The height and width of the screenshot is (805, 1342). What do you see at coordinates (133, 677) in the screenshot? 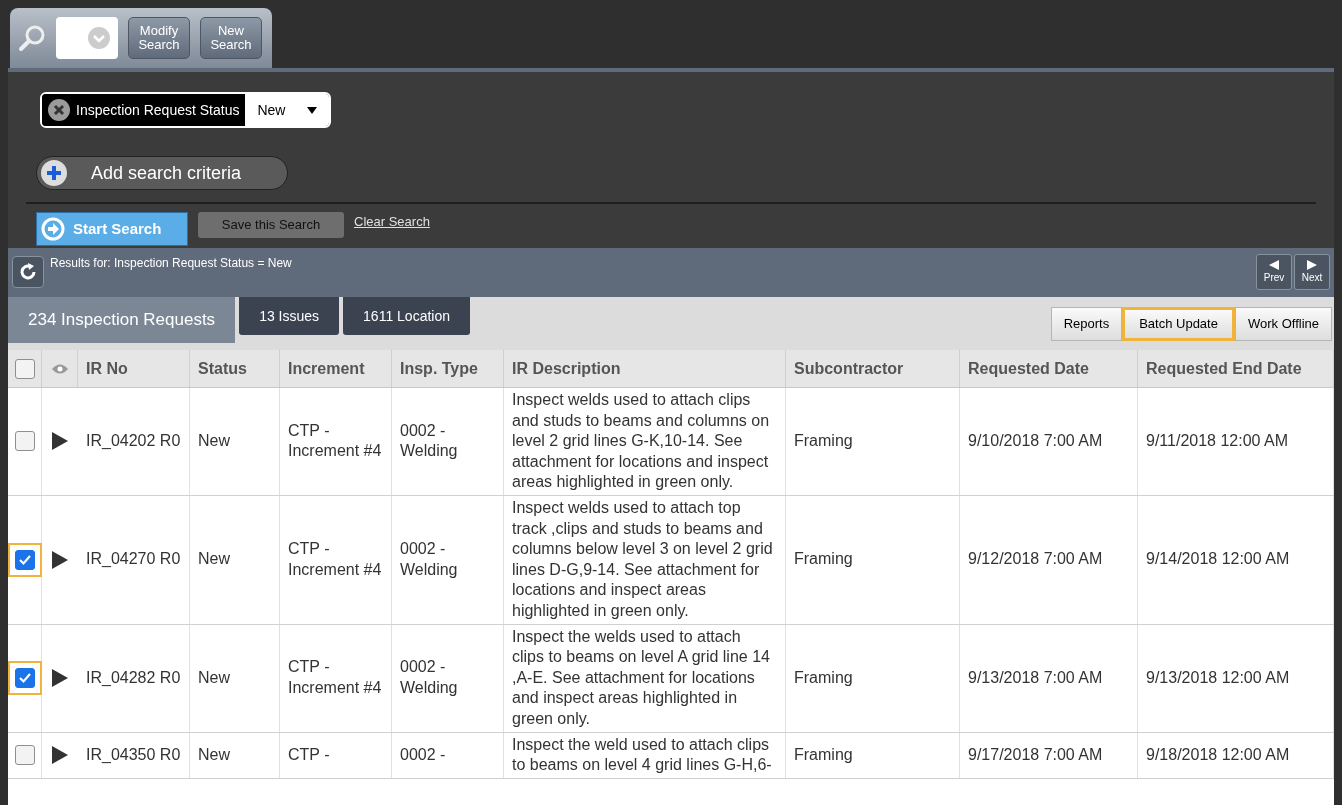
I see `table-cell-text: IR_04282 R0` at bounding box center [133, 677].